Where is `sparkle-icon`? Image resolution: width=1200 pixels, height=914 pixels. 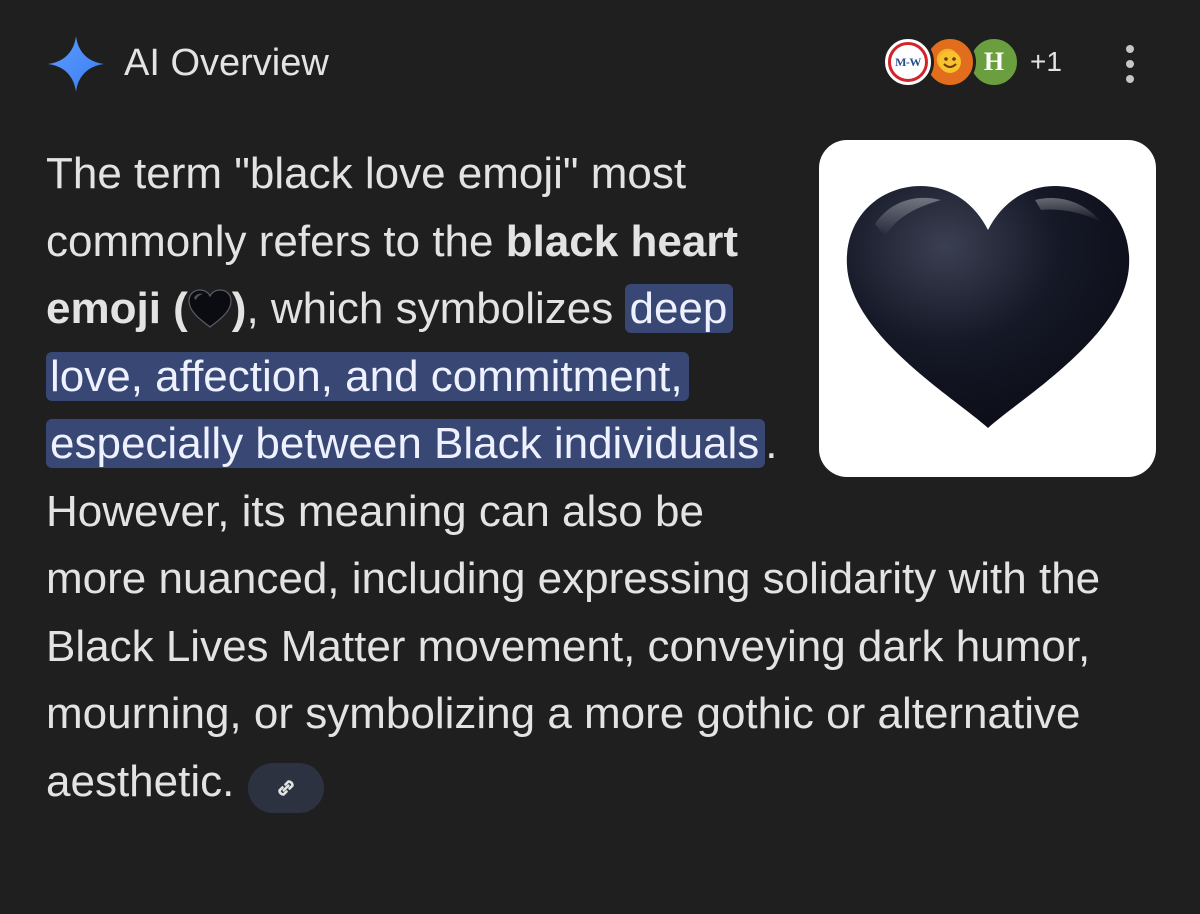 sparkle-icon is located at coordinates (76, 64).